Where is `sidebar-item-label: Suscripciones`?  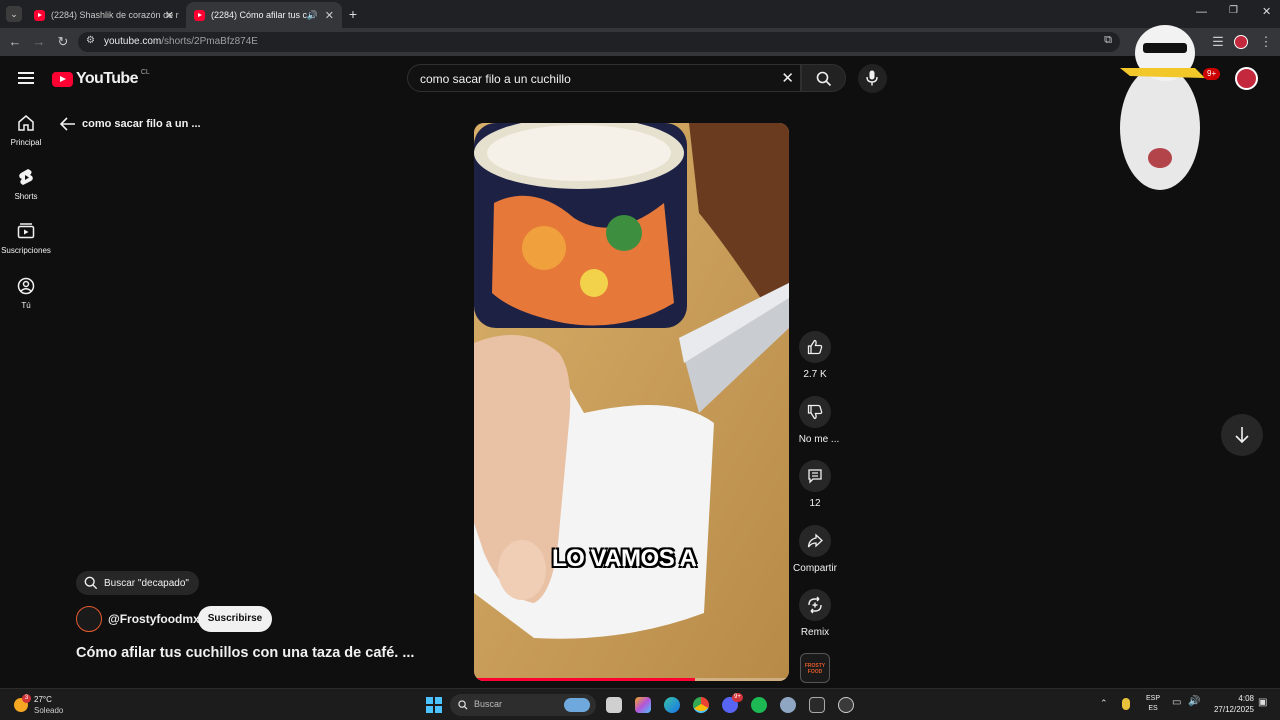
sidebar-item-label: Suscripciones is located at coordinates (26, 250).